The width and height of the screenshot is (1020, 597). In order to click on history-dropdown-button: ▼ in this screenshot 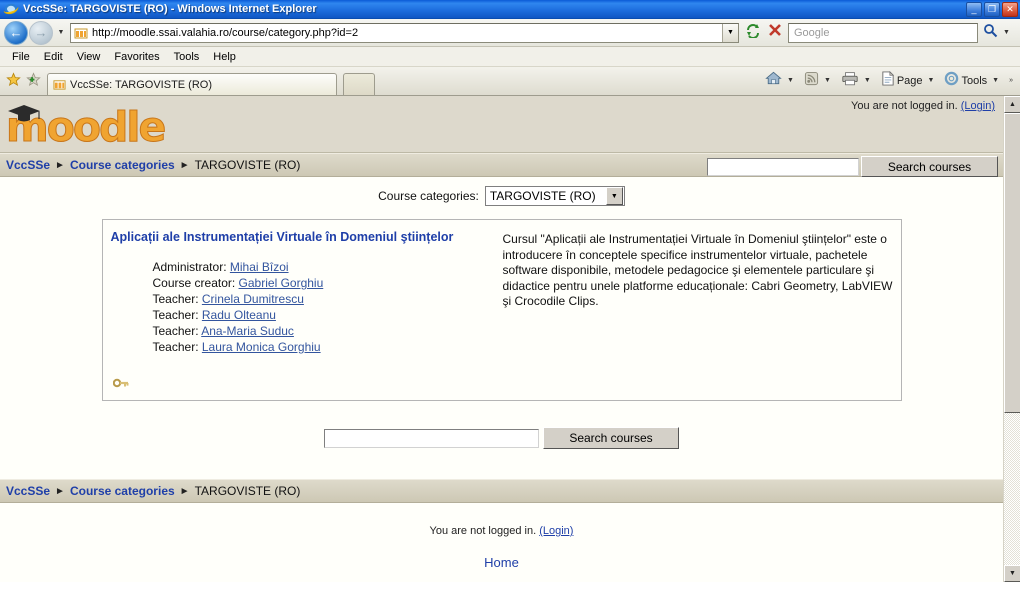, I will do `click(61, 33)`.